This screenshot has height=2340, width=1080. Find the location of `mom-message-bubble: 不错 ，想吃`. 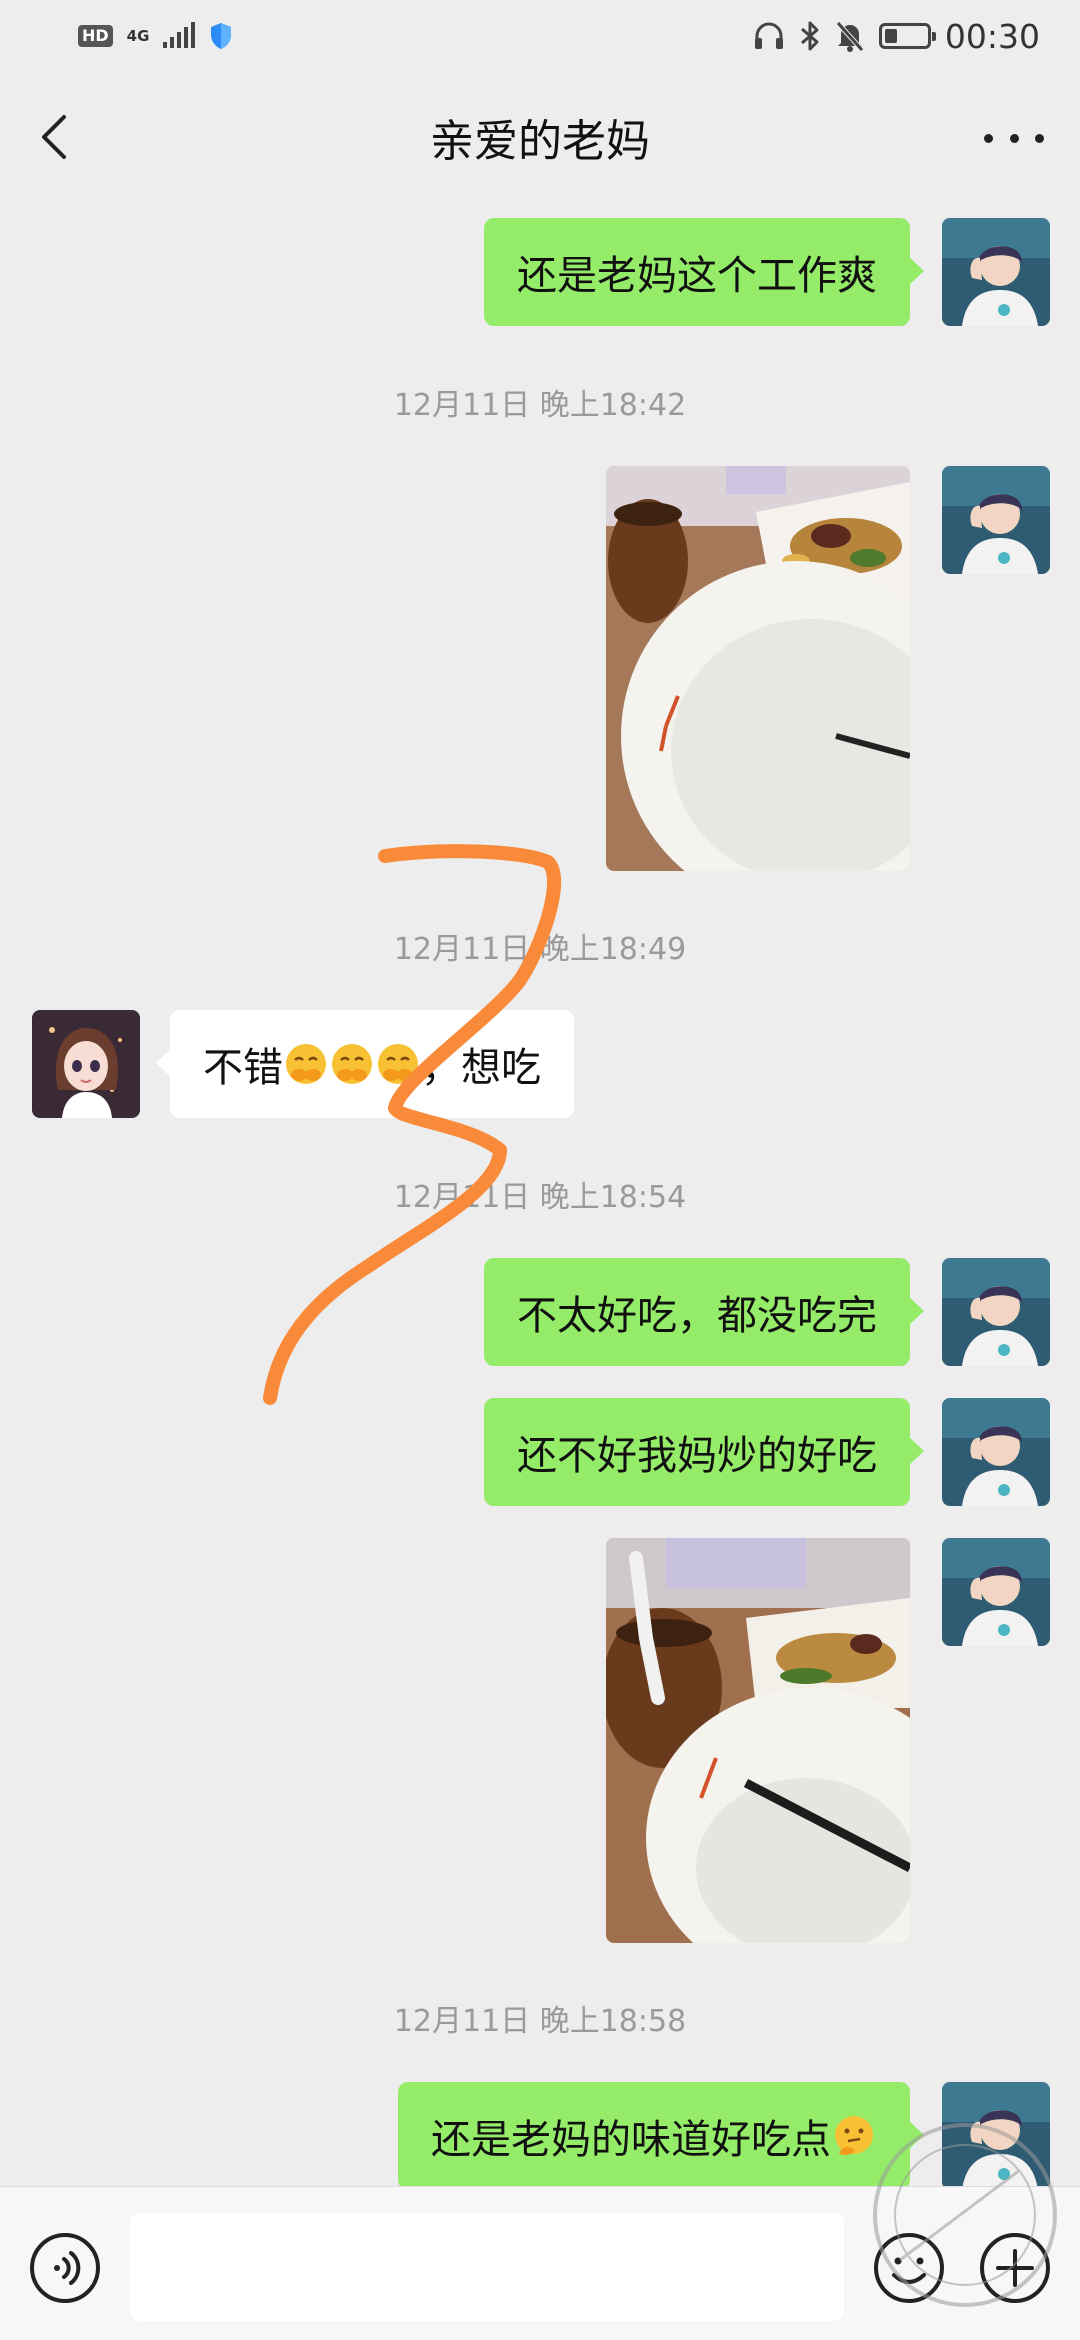

mom-message-bubble: 不错 ，想吃 is located at coordinates (365, 1064).